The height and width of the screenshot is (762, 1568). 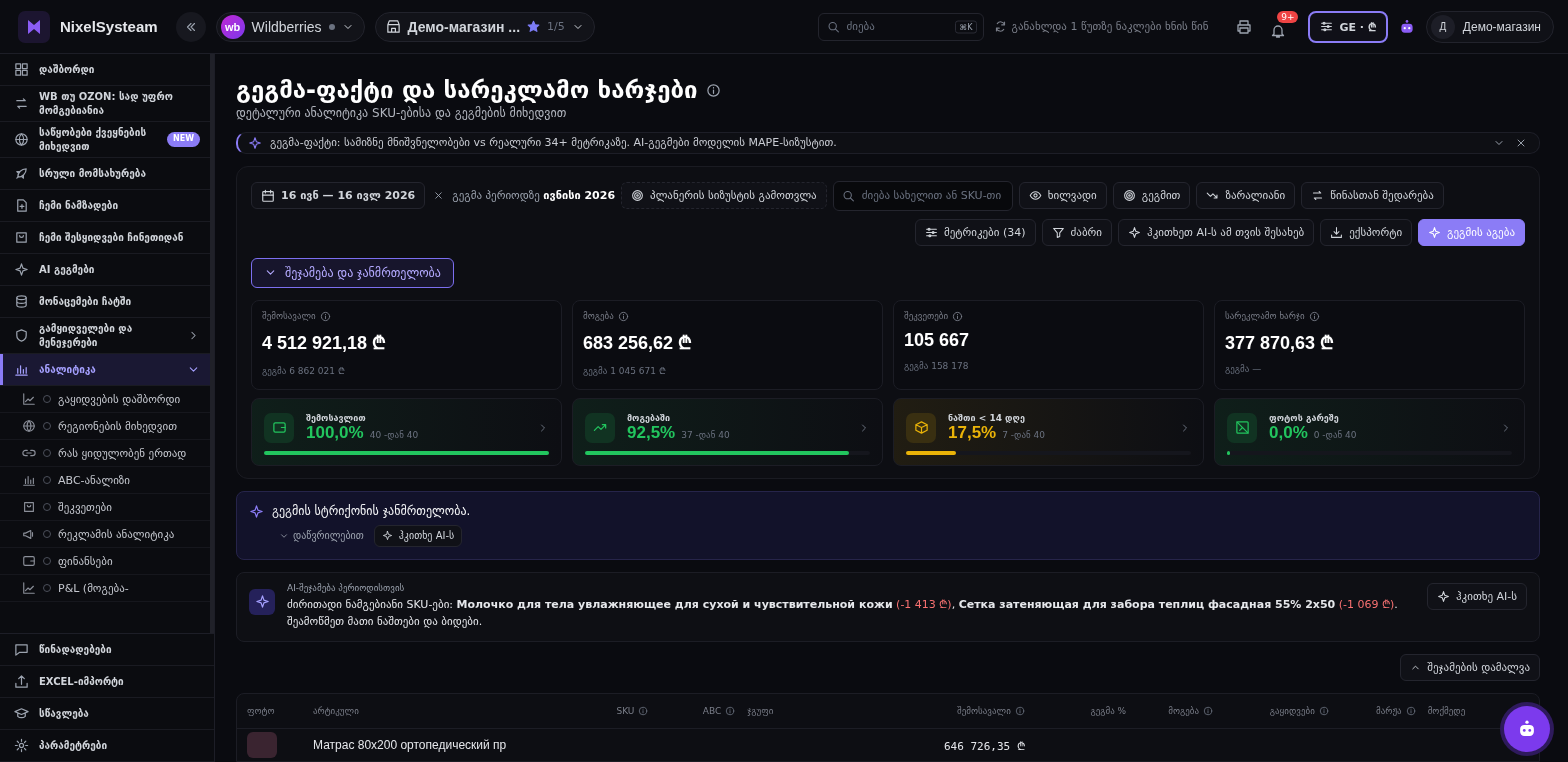 I want to click on sidebar-item: სრული მომსახურება, so click(x=105, y=174).